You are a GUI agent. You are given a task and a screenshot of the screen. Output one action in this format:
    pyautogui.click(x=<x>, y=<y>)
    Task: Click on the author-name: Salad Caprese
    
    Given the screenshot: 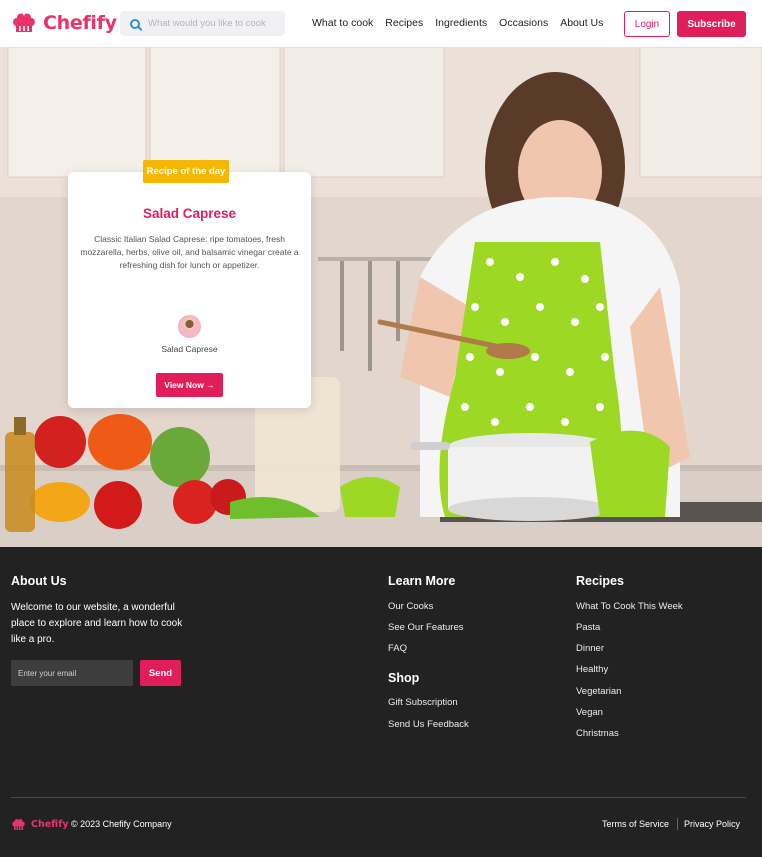 What is the action you would take?
    pyautogui.click(x=189, y=349)
    